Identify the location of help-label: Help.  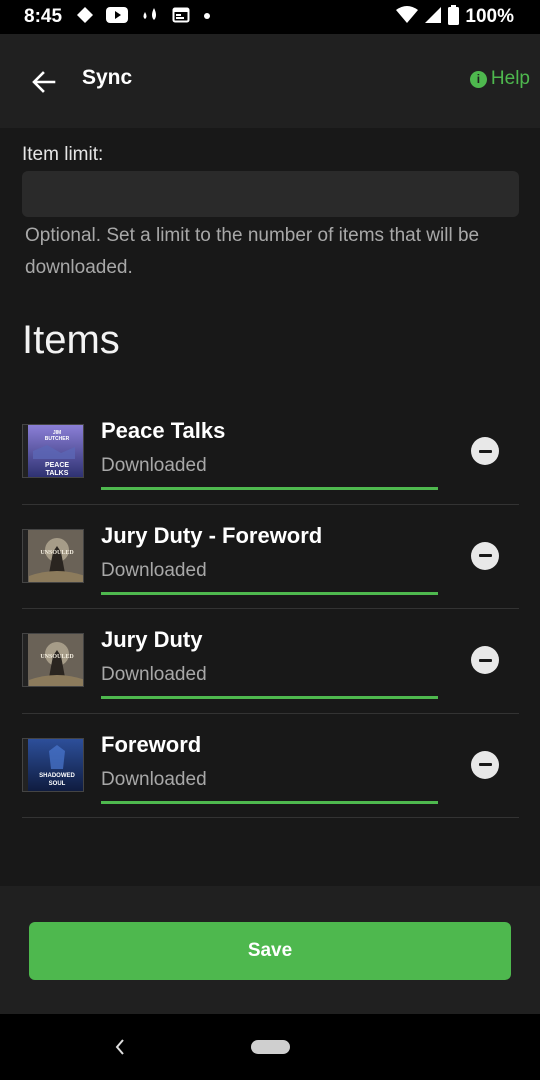
(510, 78).